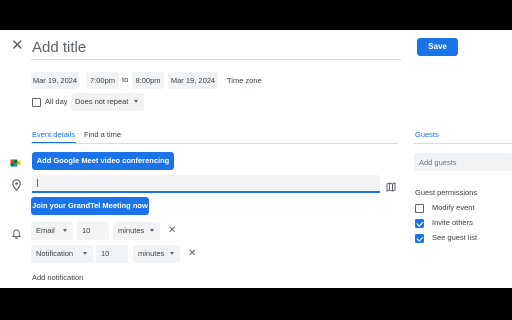 This screenshot has height=320, width=512. I want to click on location-pin-icon, so click(16, 185).